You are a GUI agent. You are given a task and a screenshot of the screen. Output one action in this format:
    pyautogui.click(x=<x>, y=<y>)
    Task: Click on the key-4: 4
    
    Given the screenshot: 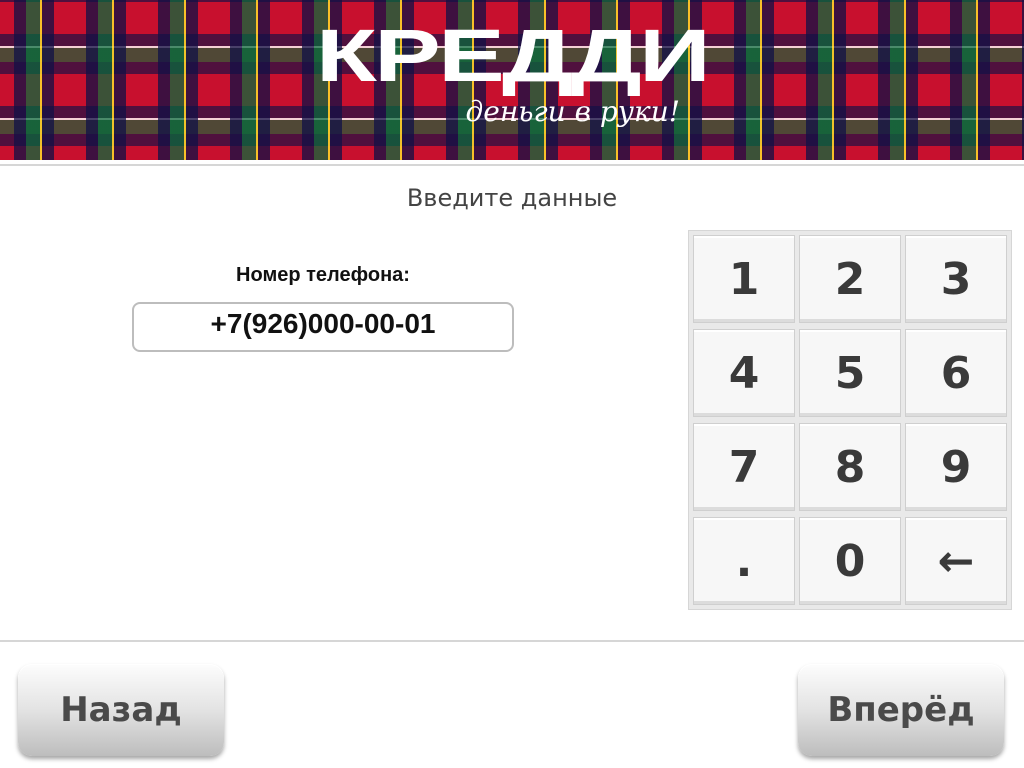 What is the action you would take?
    pyautogui.click(x=744, y=373)
    